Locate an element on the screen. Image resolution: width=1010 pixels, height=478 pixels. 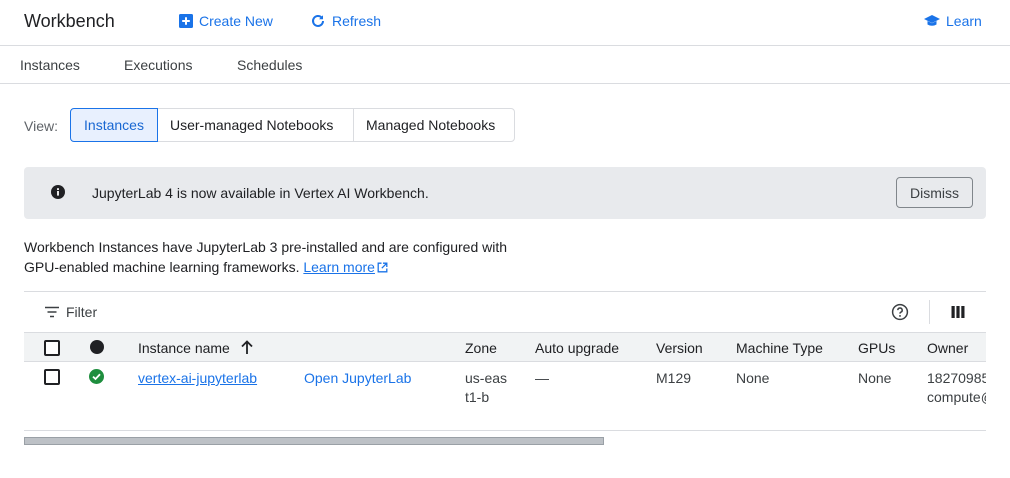
refresh-button: Refresh is located at coordinates (345, 21).